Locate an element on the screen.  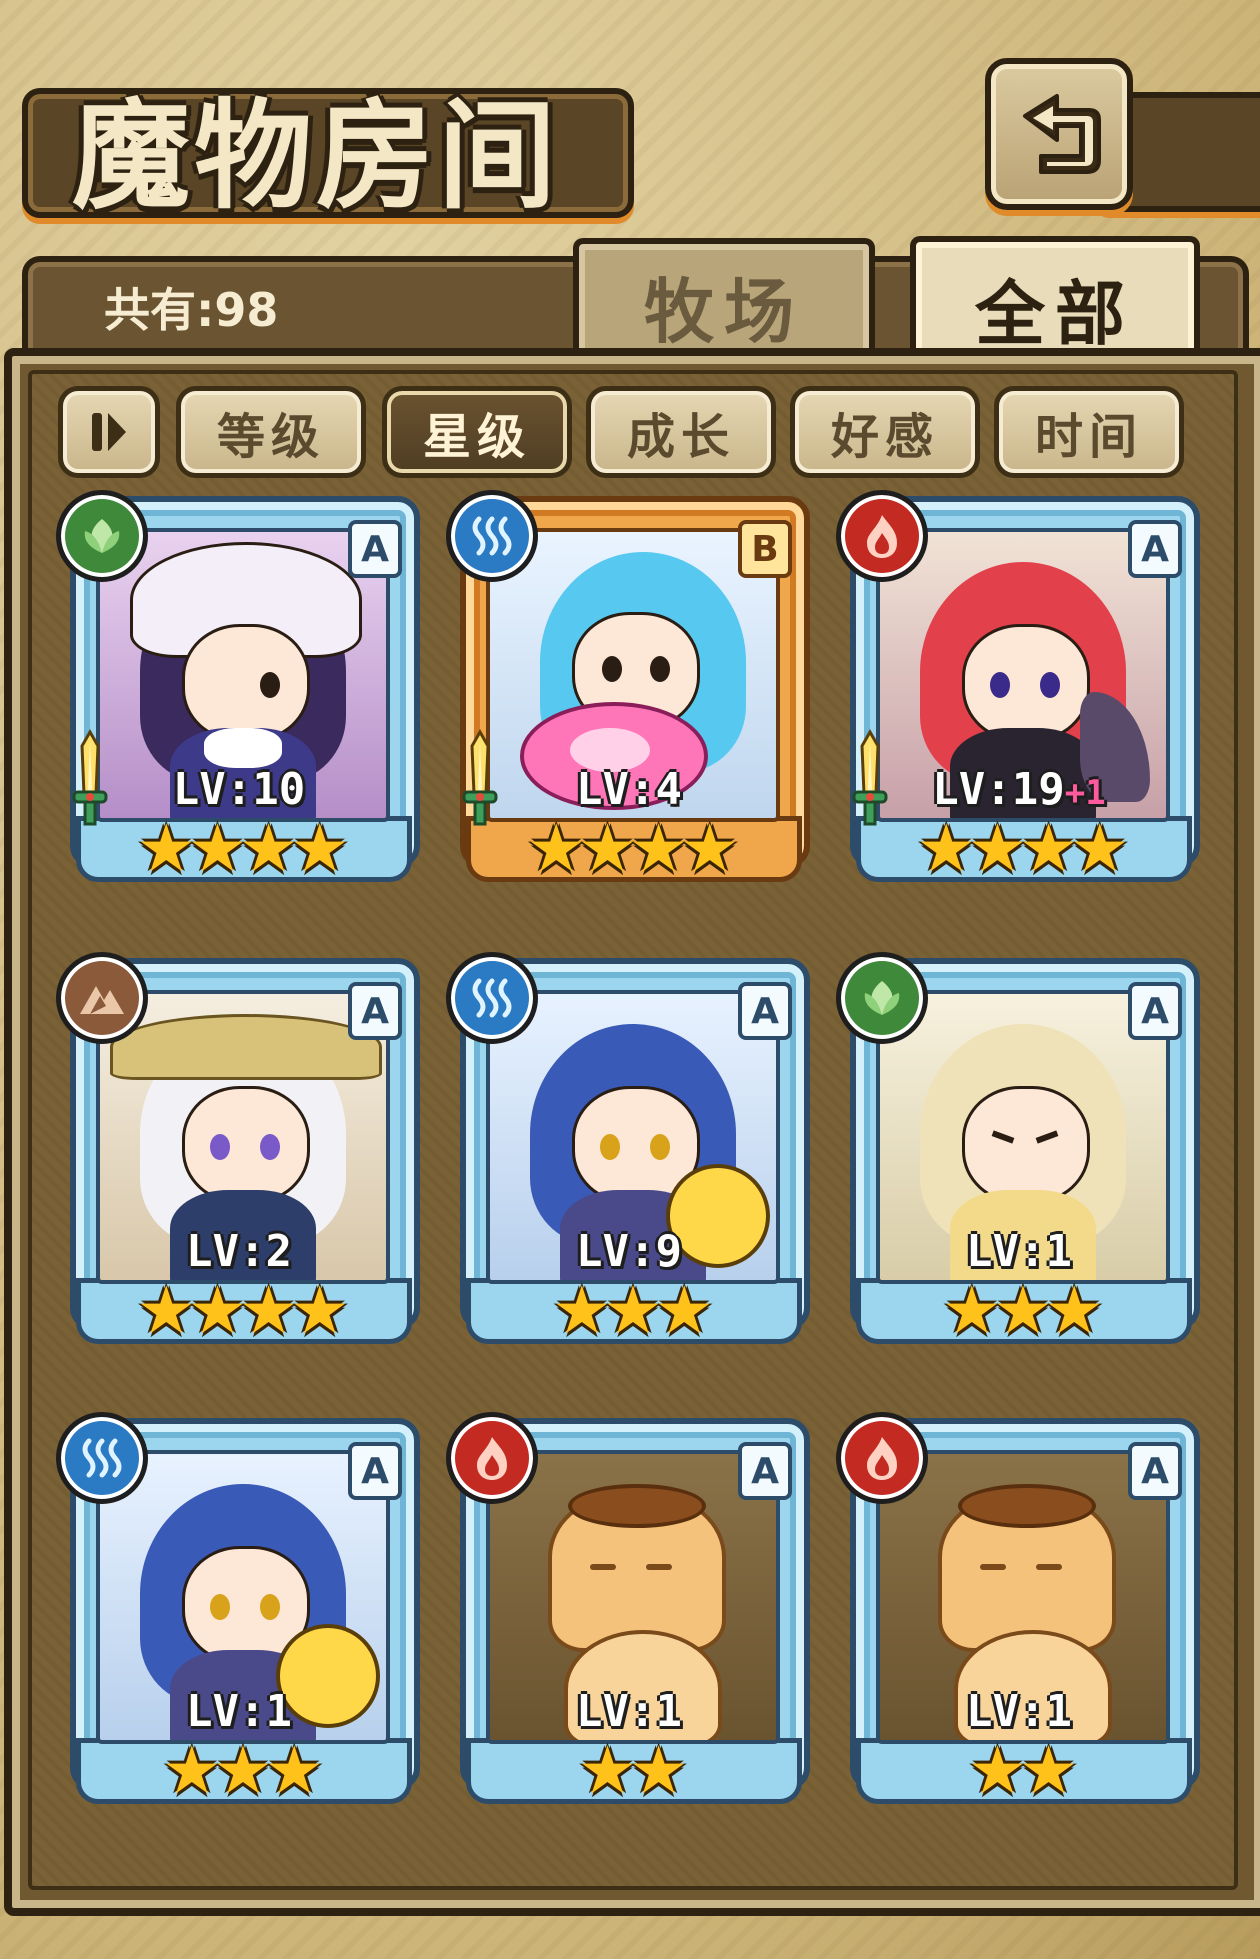
level-value: LV:19 is located at coordinates (998, 789).